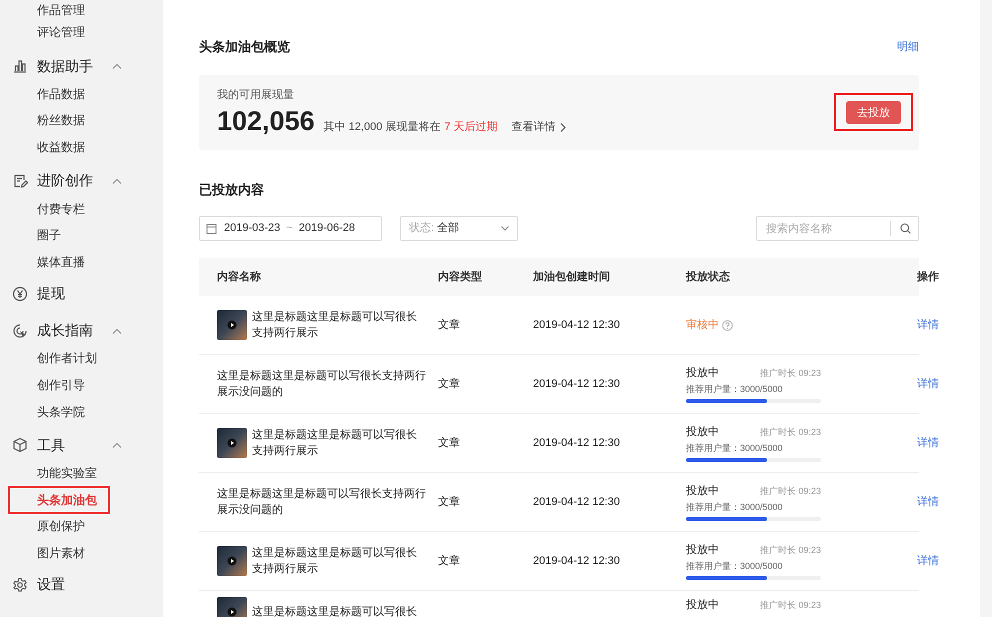  I want to click on menu-group-label: 数据助手, so click(72, 66).